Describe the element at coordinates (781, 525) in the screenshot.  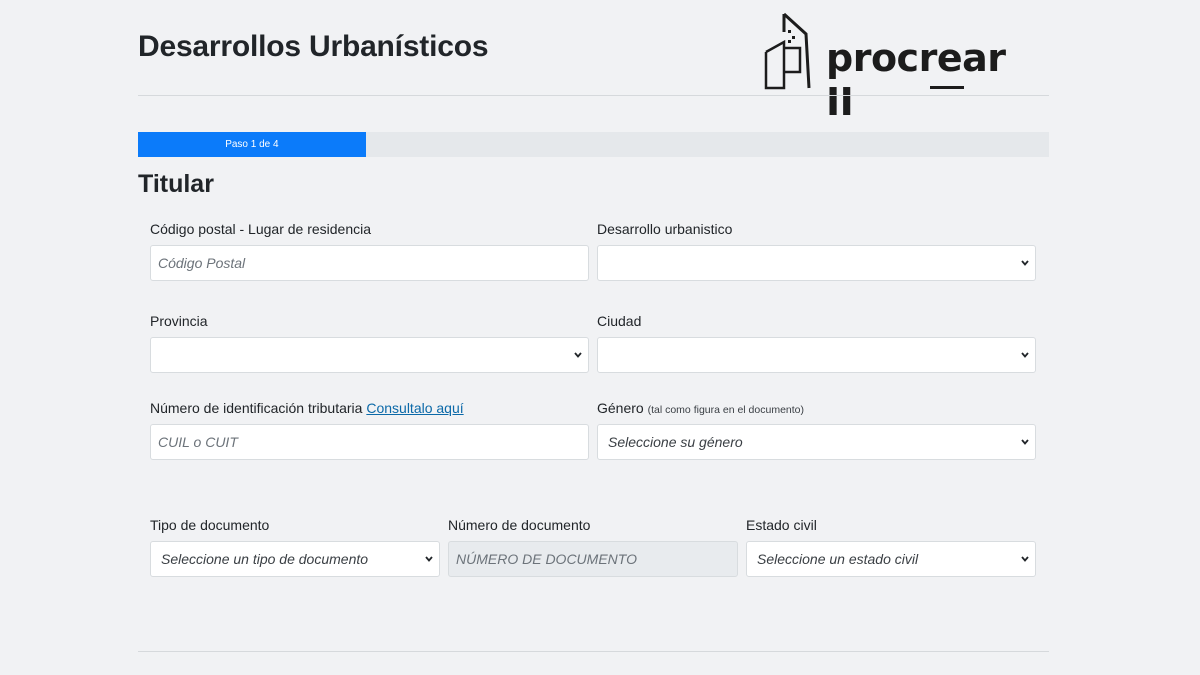
I see `estado-civil-label: Estado civil` at that location.